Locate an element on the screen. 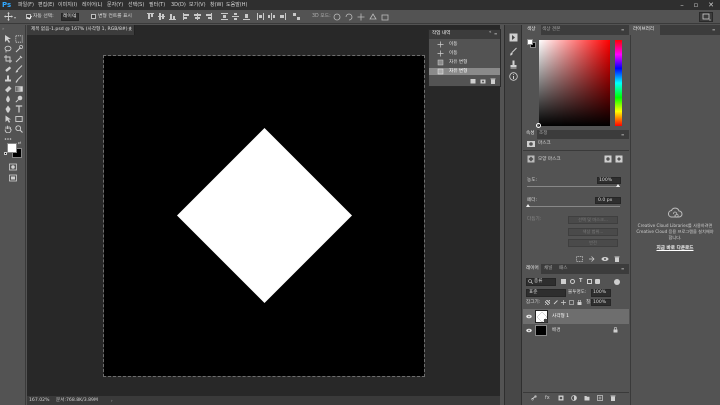 This screenshot has height=405, width=720. foreground-color-swatch is located at coordinates (12, 148).